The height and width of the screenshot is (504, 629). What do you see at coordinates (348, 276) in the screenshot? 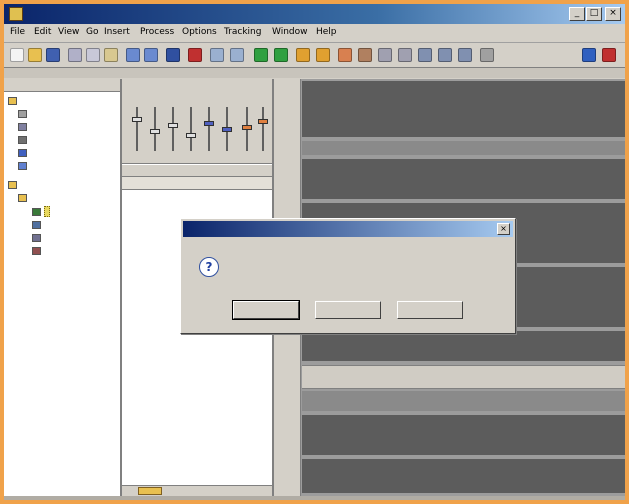
I see `confirm-dialog: × ?` at bounding box center [348, 276].